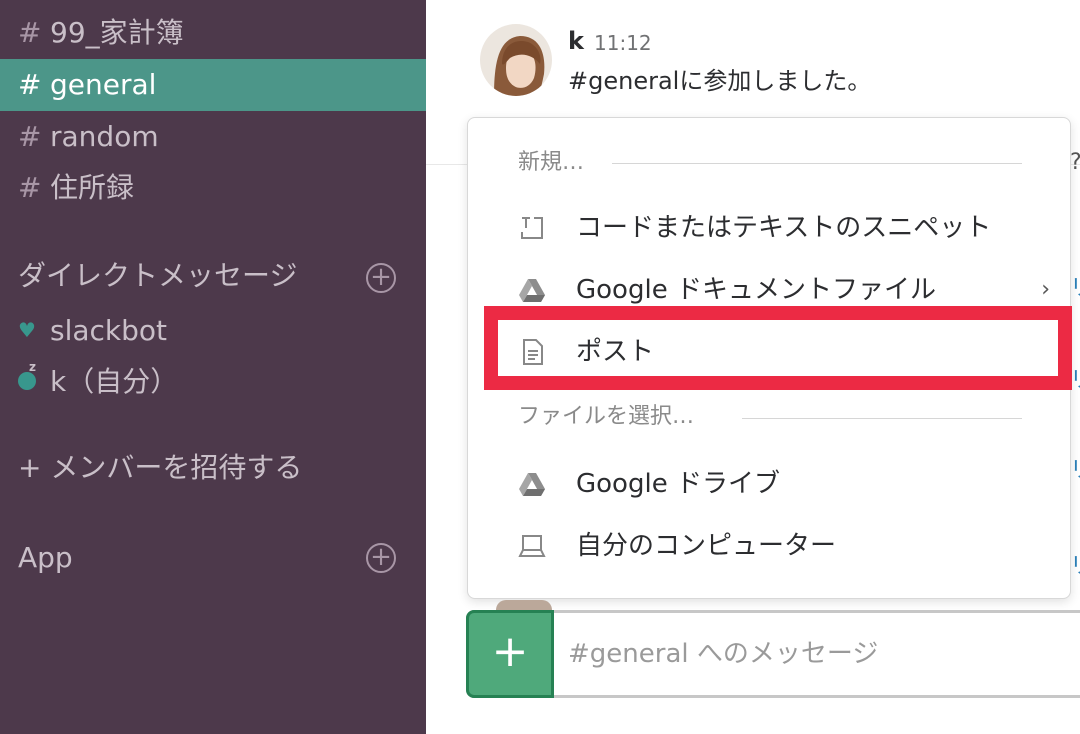 The width and height of the screenshot is (1080, 734). Describe the element at coordinates (27, 375) in the screenshot. I see `away-moon-icon: z` at that location.